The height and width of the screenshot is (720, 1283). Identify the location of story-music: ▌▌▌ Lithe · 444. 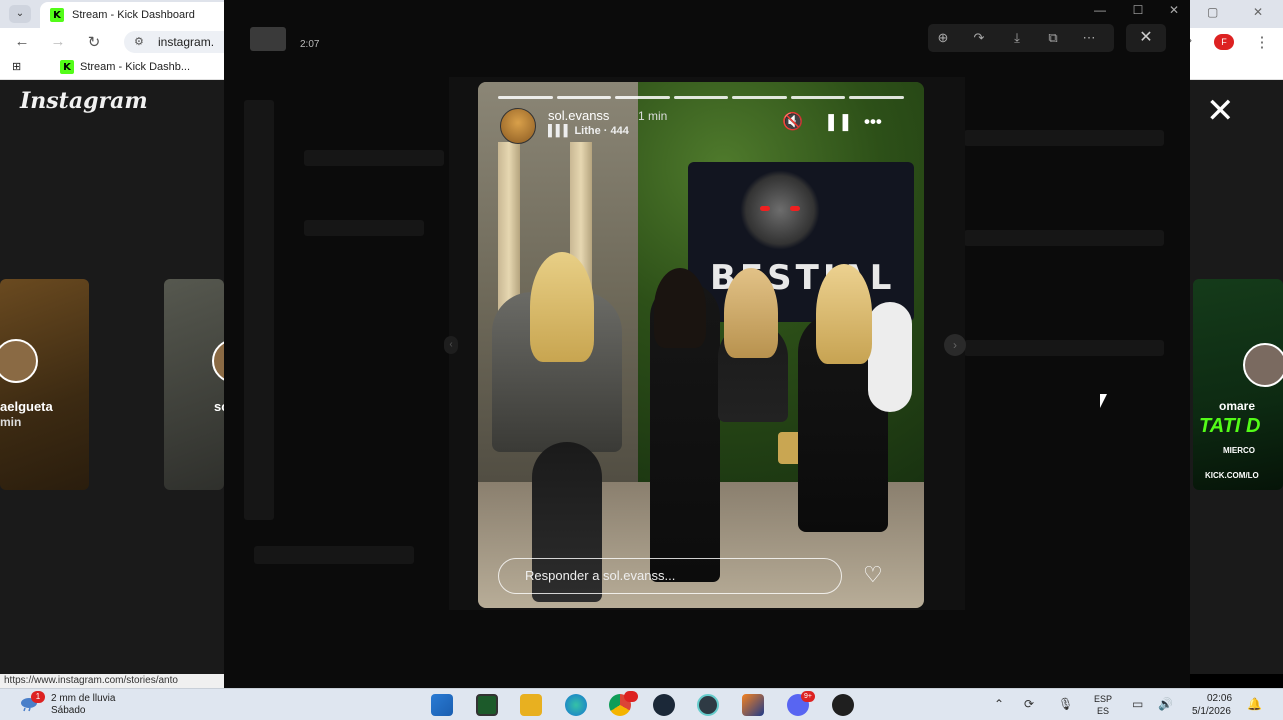
(588, 131).